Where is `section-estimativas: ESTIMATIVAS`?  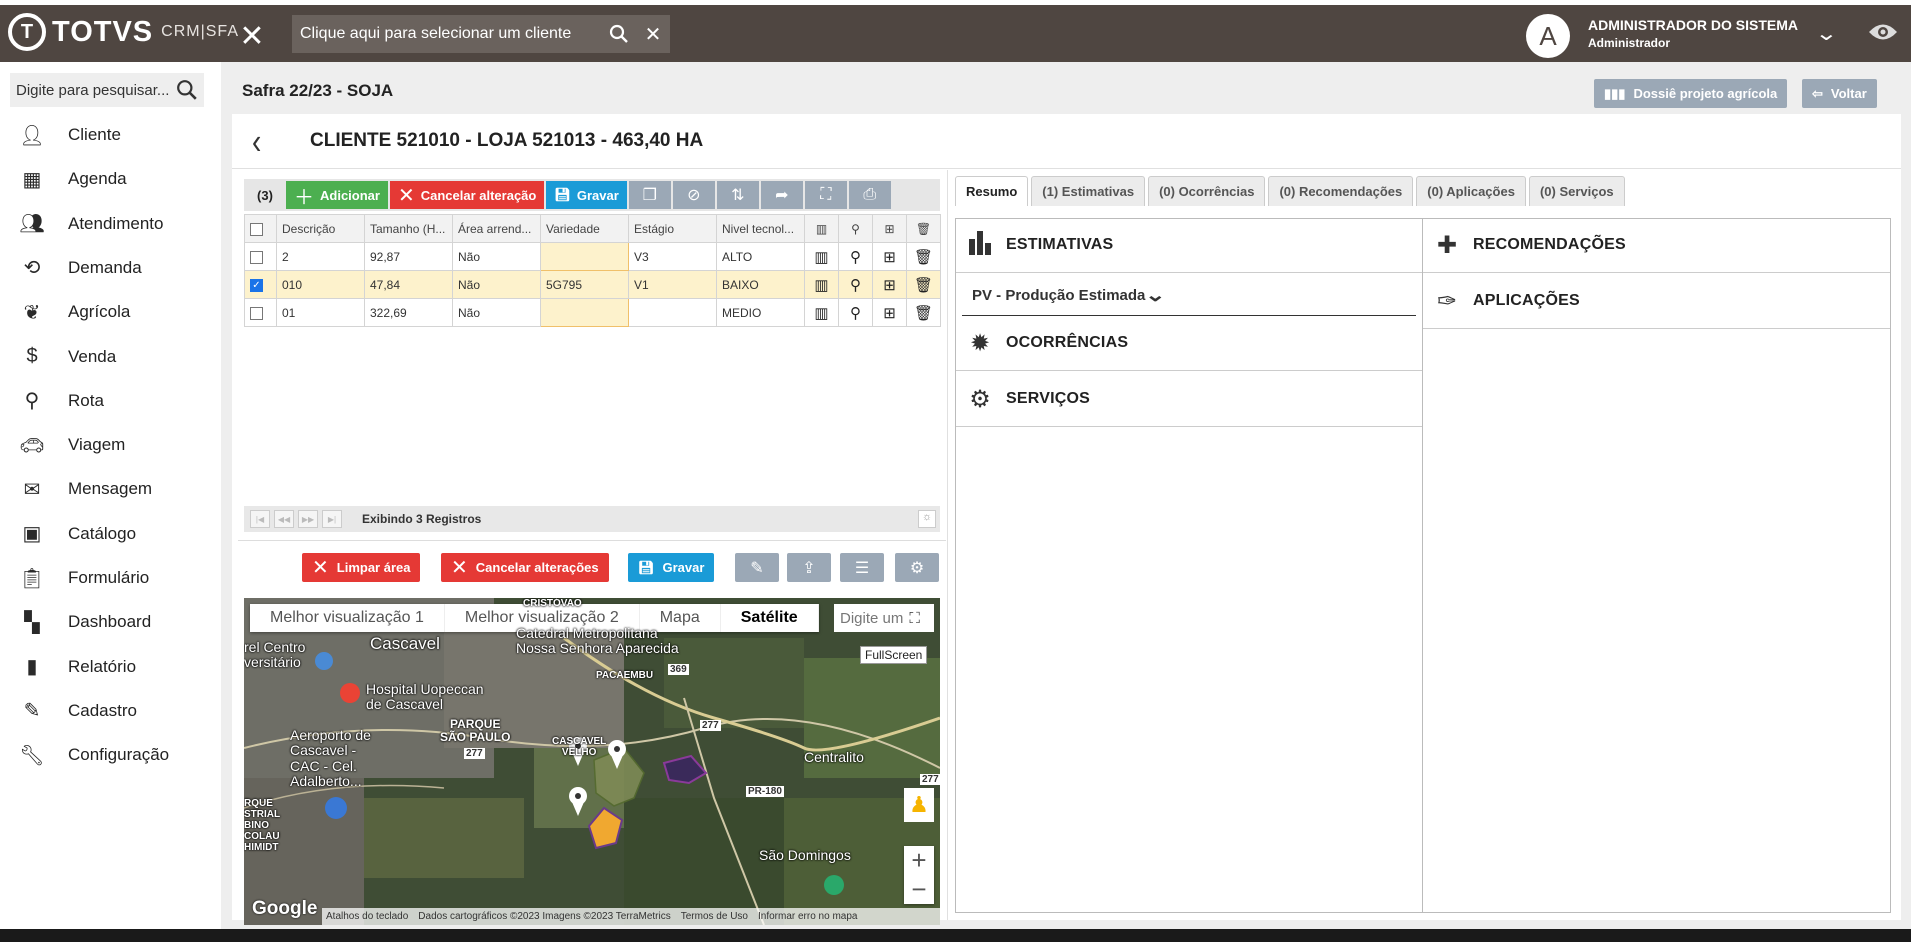 section-estimativas: ESTIMATIVAS is located at coordinates (1189, 245).